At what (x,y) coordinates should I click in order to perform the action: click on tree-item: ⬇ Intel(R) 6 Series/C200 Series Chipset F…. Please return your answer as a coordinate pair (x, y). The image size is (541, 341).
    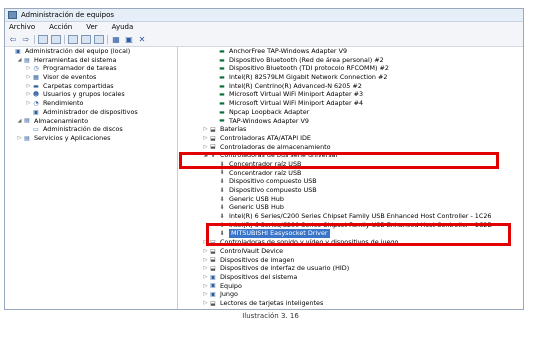
    Looking at the image, I should click on (350, 216).